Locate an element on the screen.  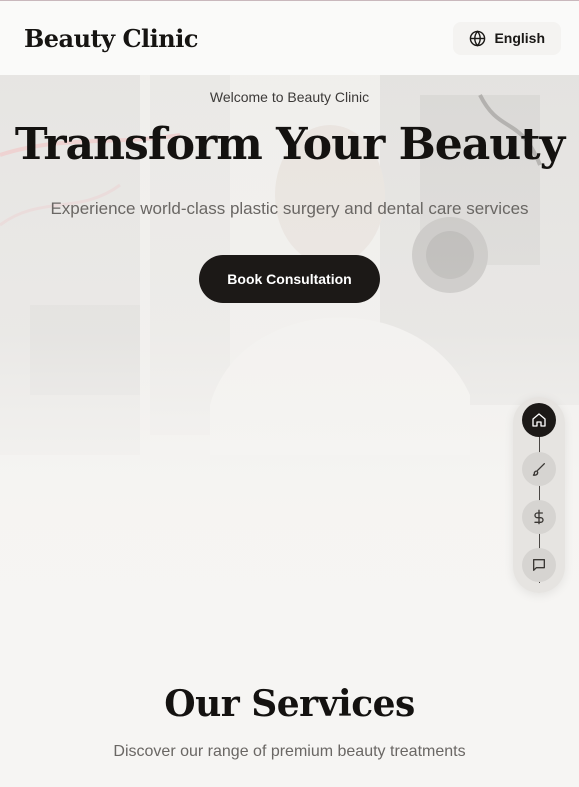
dollar-icon is located at coordinates (539, 517).